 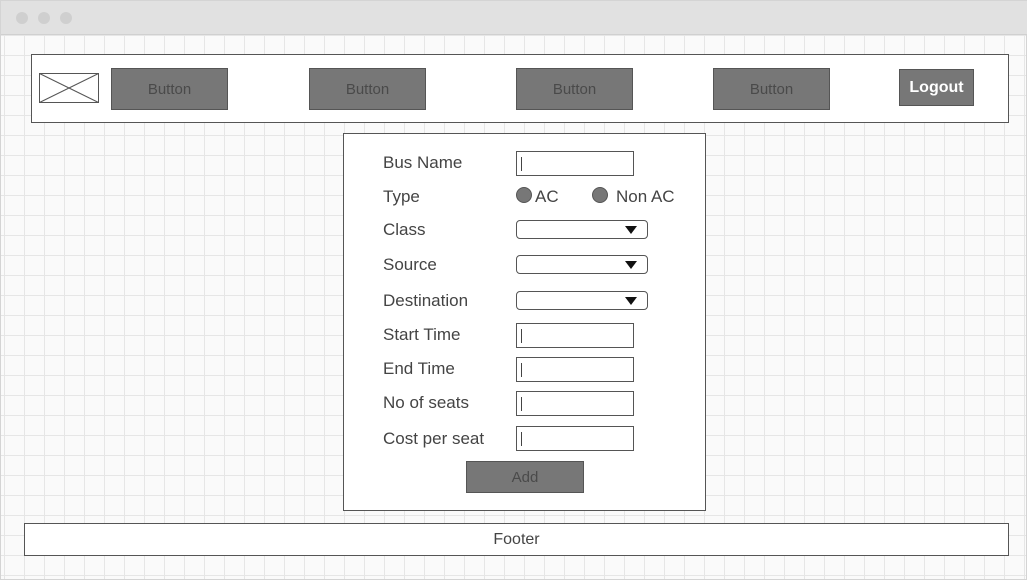 What do you see at coordinates (575, 369) in the screenshot?
I see `end-time-input` at bounding box center [575, 369].